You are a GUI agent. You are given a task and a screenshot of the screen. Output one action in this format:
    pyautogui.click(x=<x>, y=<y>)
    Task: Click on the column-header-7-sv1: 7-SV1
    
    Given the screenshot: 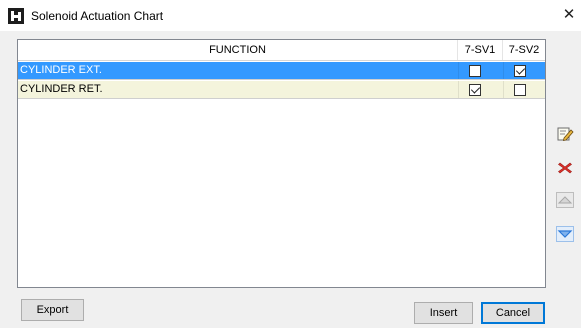 What is the action you would take?
    pyautogui.click(x=480, y=50)
    